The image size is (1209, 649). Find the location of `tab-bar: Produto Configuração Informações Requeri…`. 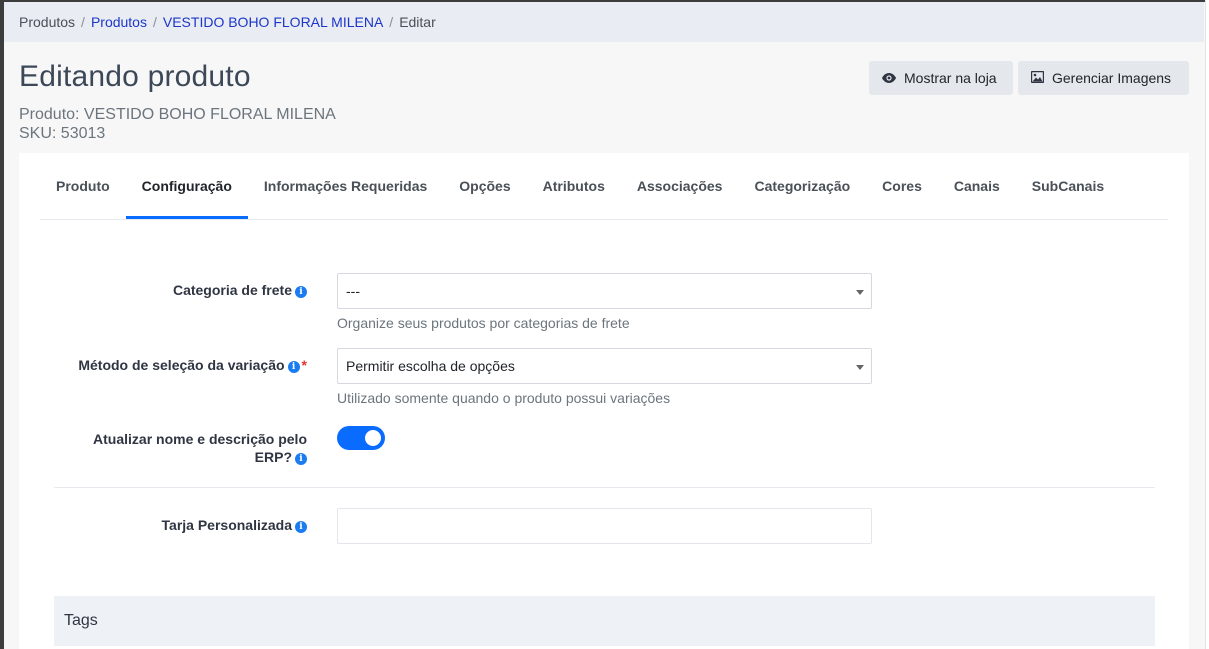

tab-bar: Produto Configuração Informações Requeri… is located at coordinates (604, 186).